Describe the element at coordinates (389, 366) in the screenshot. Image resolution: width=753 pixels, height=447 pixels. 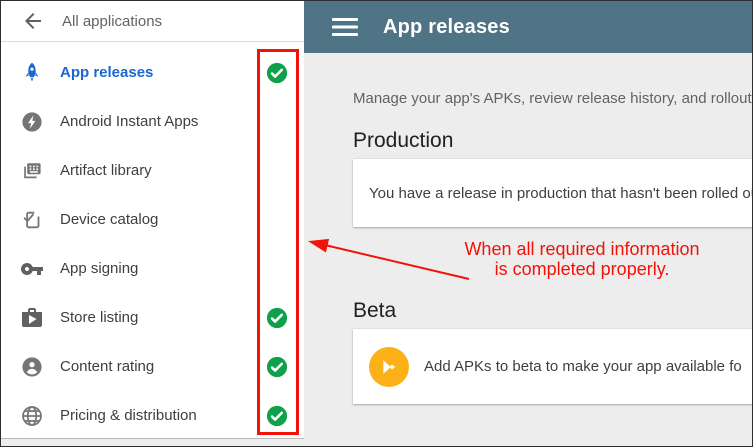
I see `play-store-icon` at that location.